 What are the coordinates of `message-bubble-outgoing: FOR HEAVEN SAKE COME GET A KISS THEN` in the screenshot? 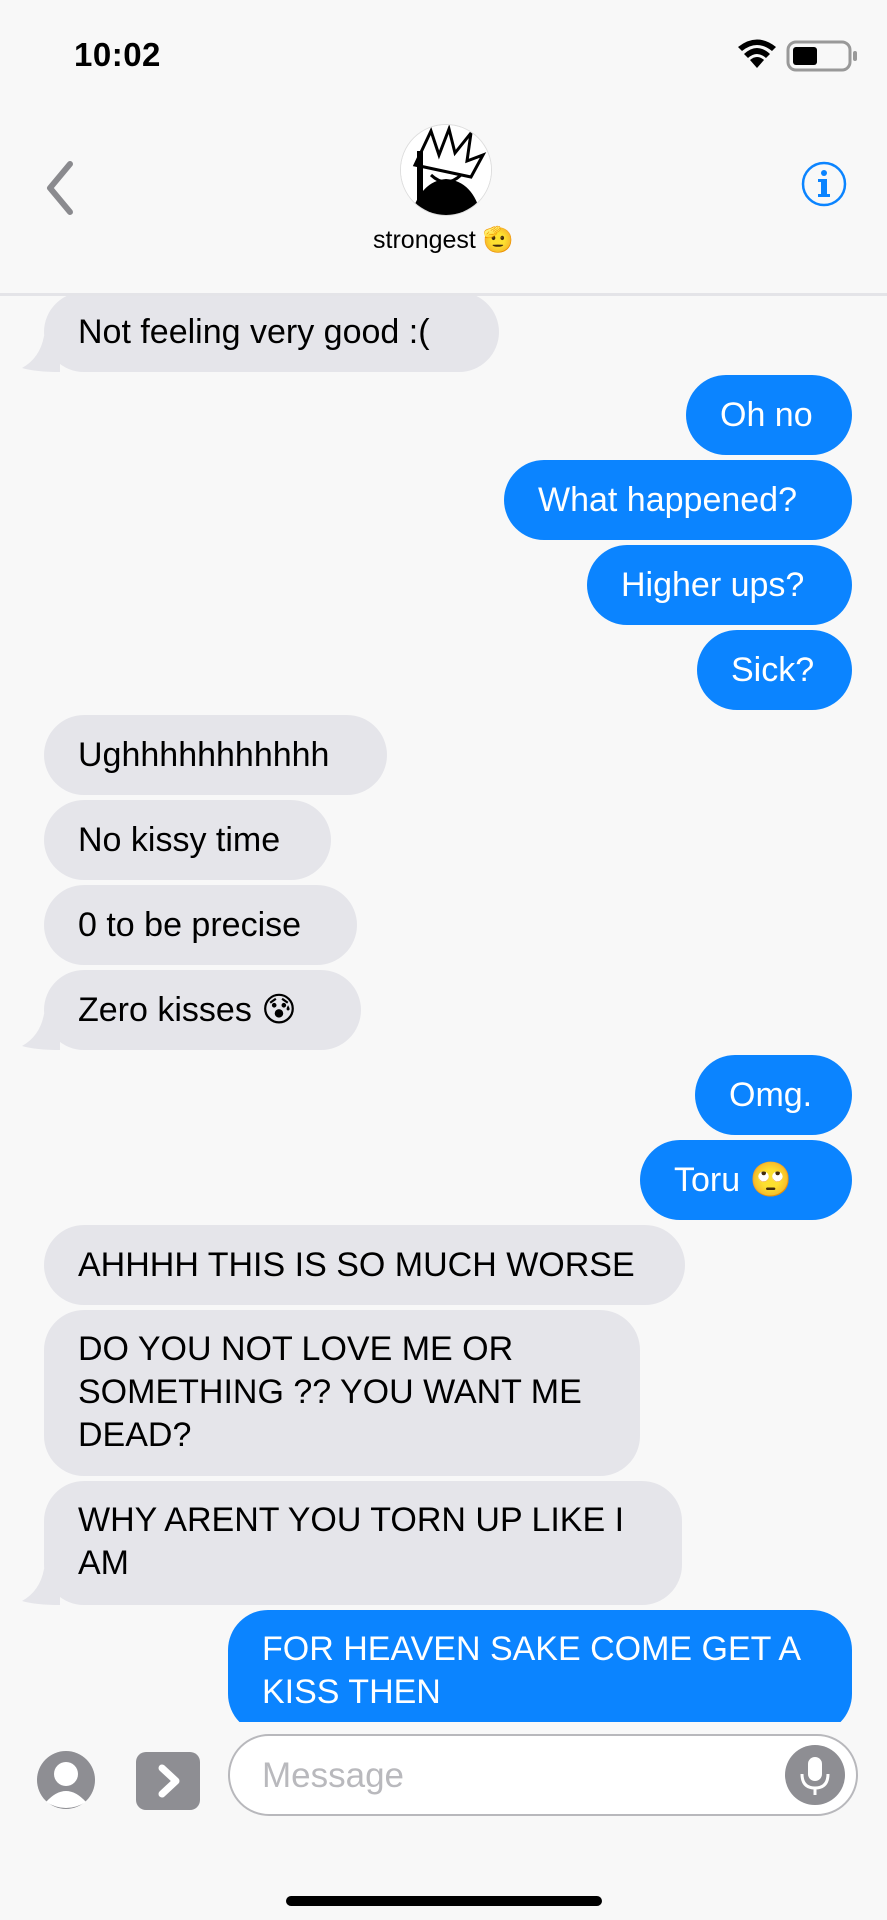 It's located at (540, 1666).